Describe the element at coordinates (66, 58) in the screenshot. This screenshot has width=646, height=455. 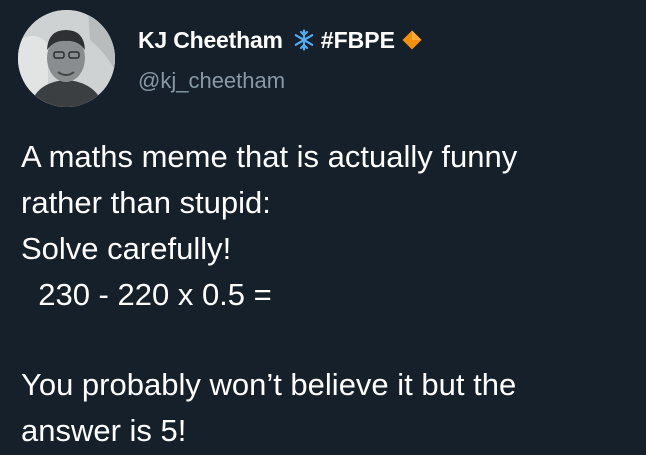
I see `profile-avatar` at that location.